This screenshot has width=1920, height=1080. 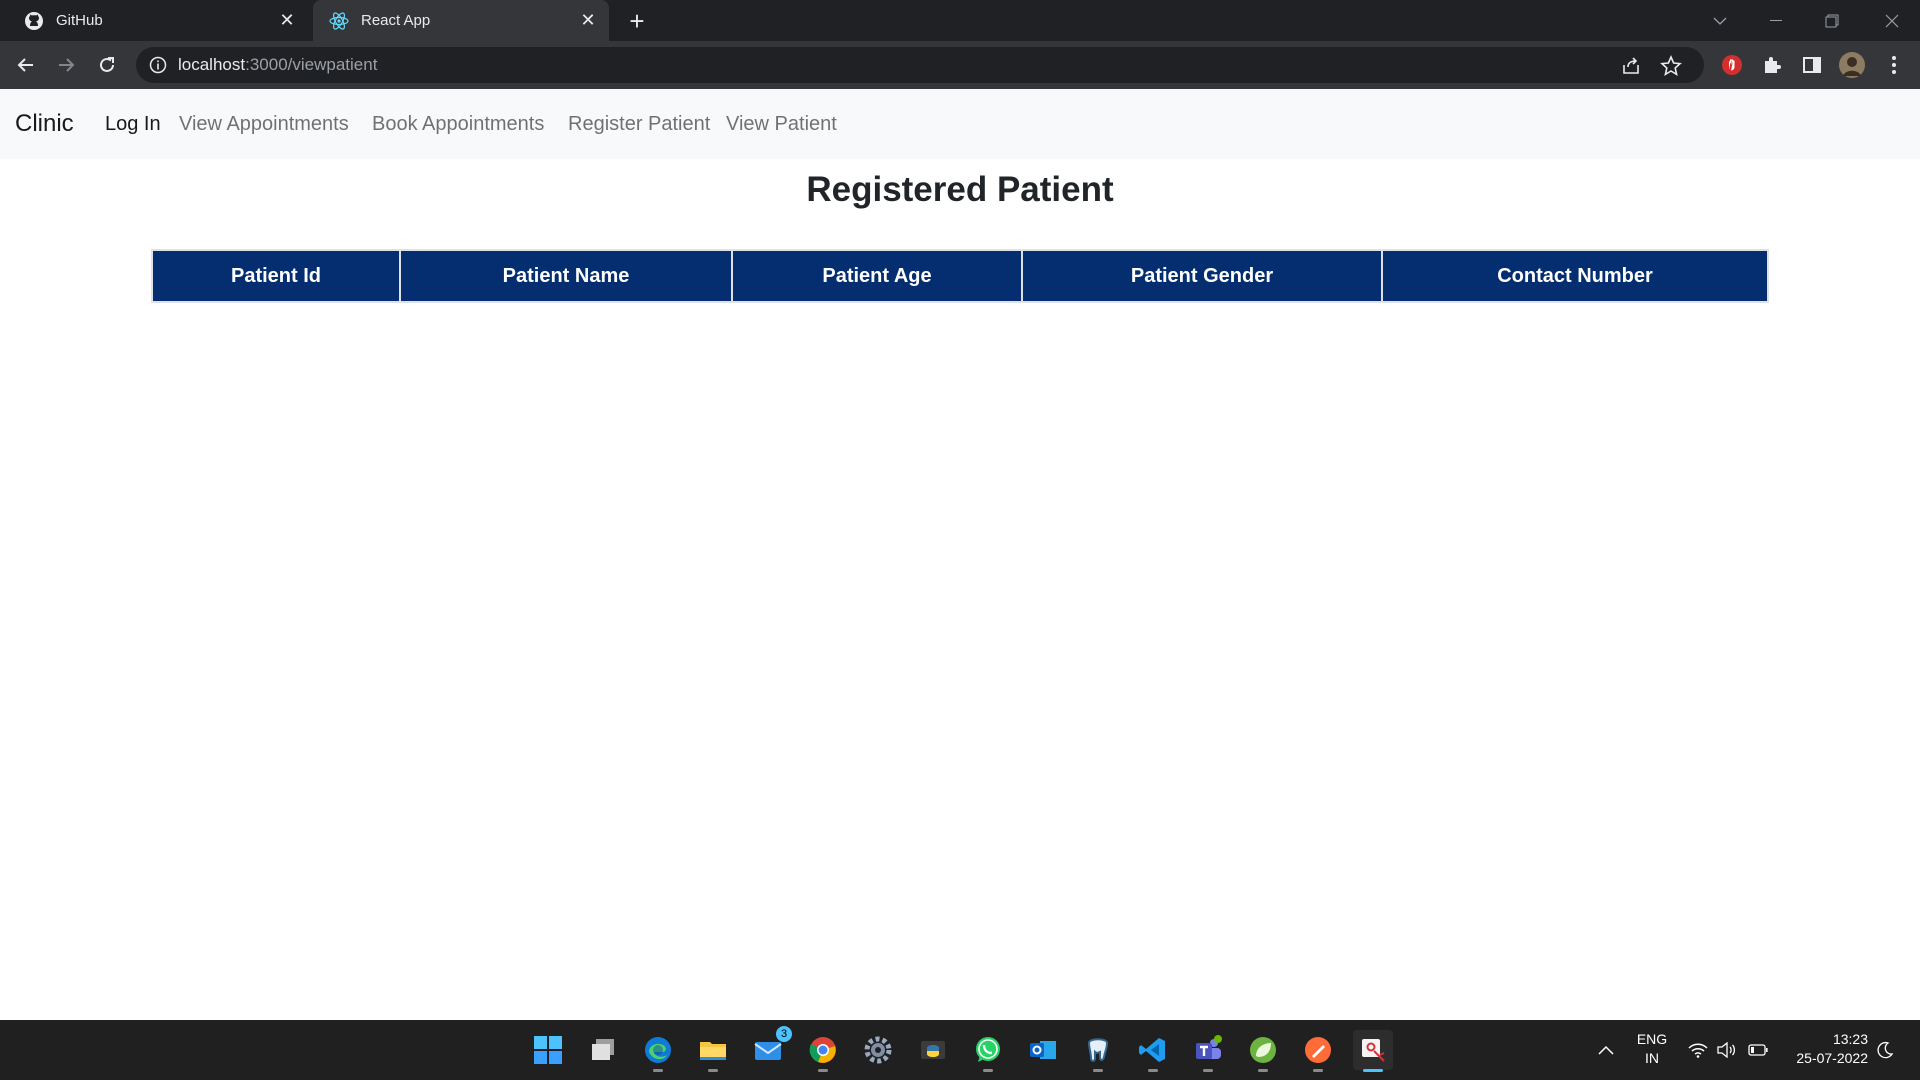 I want to click on profile-avatar, so click(x=1852, y=65).